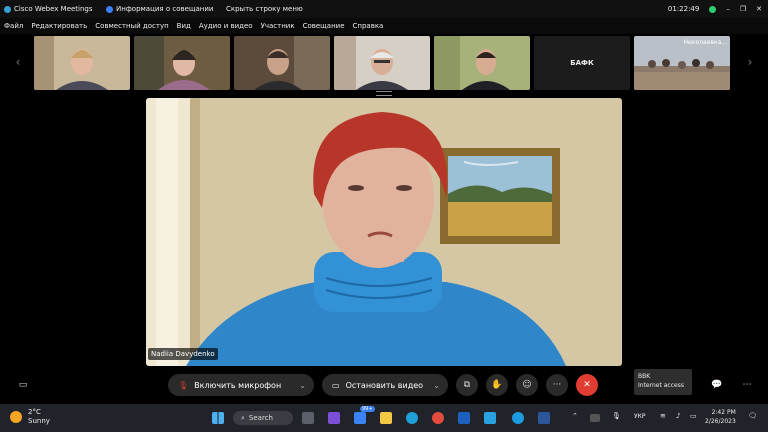  I want to click on task-view-icon, so click(308, 418).